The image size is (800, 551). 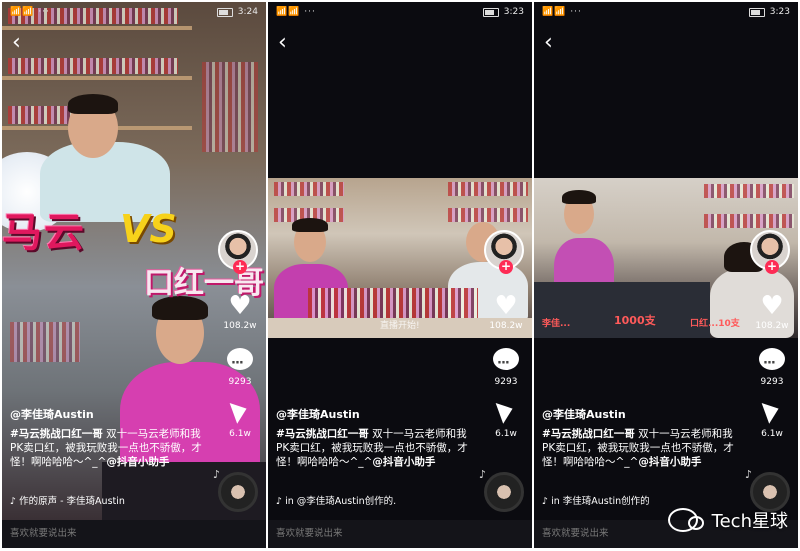 I want to click on video-overlay-text: 直播开始!, so click(x=400, y=326).